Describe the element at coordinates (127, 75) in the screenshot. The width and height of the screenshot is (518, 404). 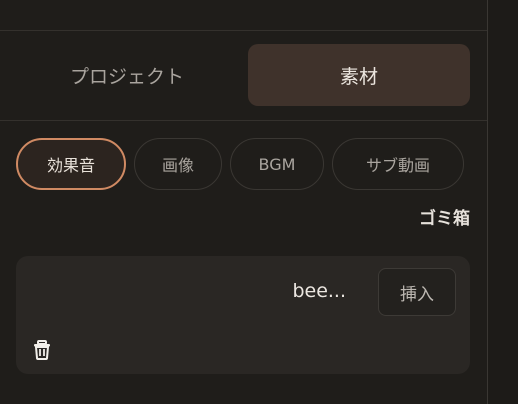
I see `tab-project: プロジェクト` at that location.